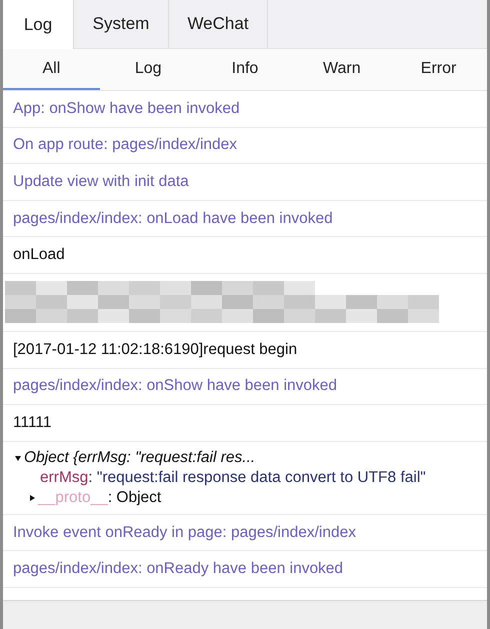 This screenshot has height=629, width=490. What do you see at coordinates (125, 145) in the screenshot?
I see `log-message: On app route: pages/index/index` at bounding box center [125, 145].